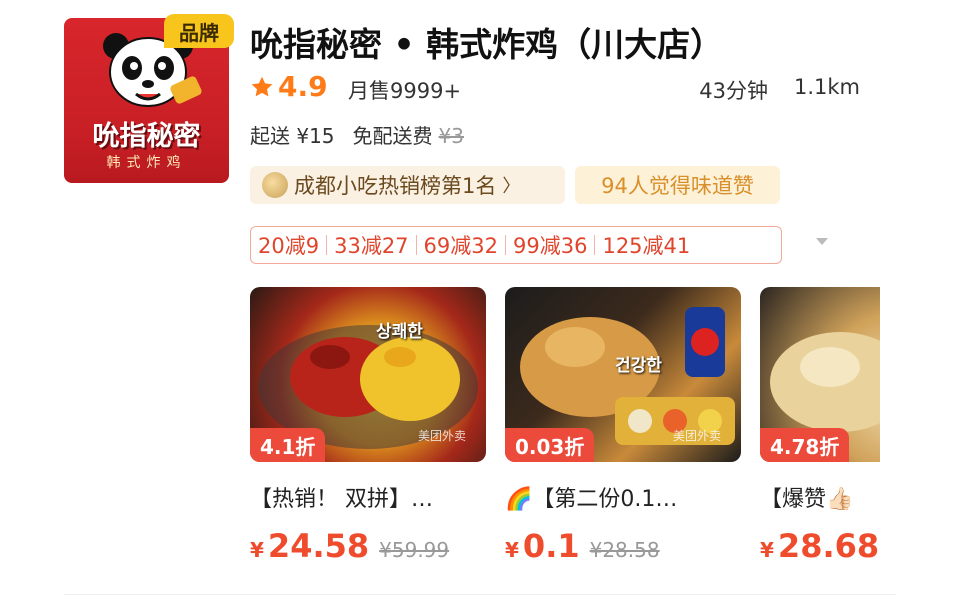 This screenshot has height=600, width=960. What do you see at coordinates (582, 546) in the screenshot?
I see `price-row: ¥0.1 ¥28.58` at bounding box center [582, 546].